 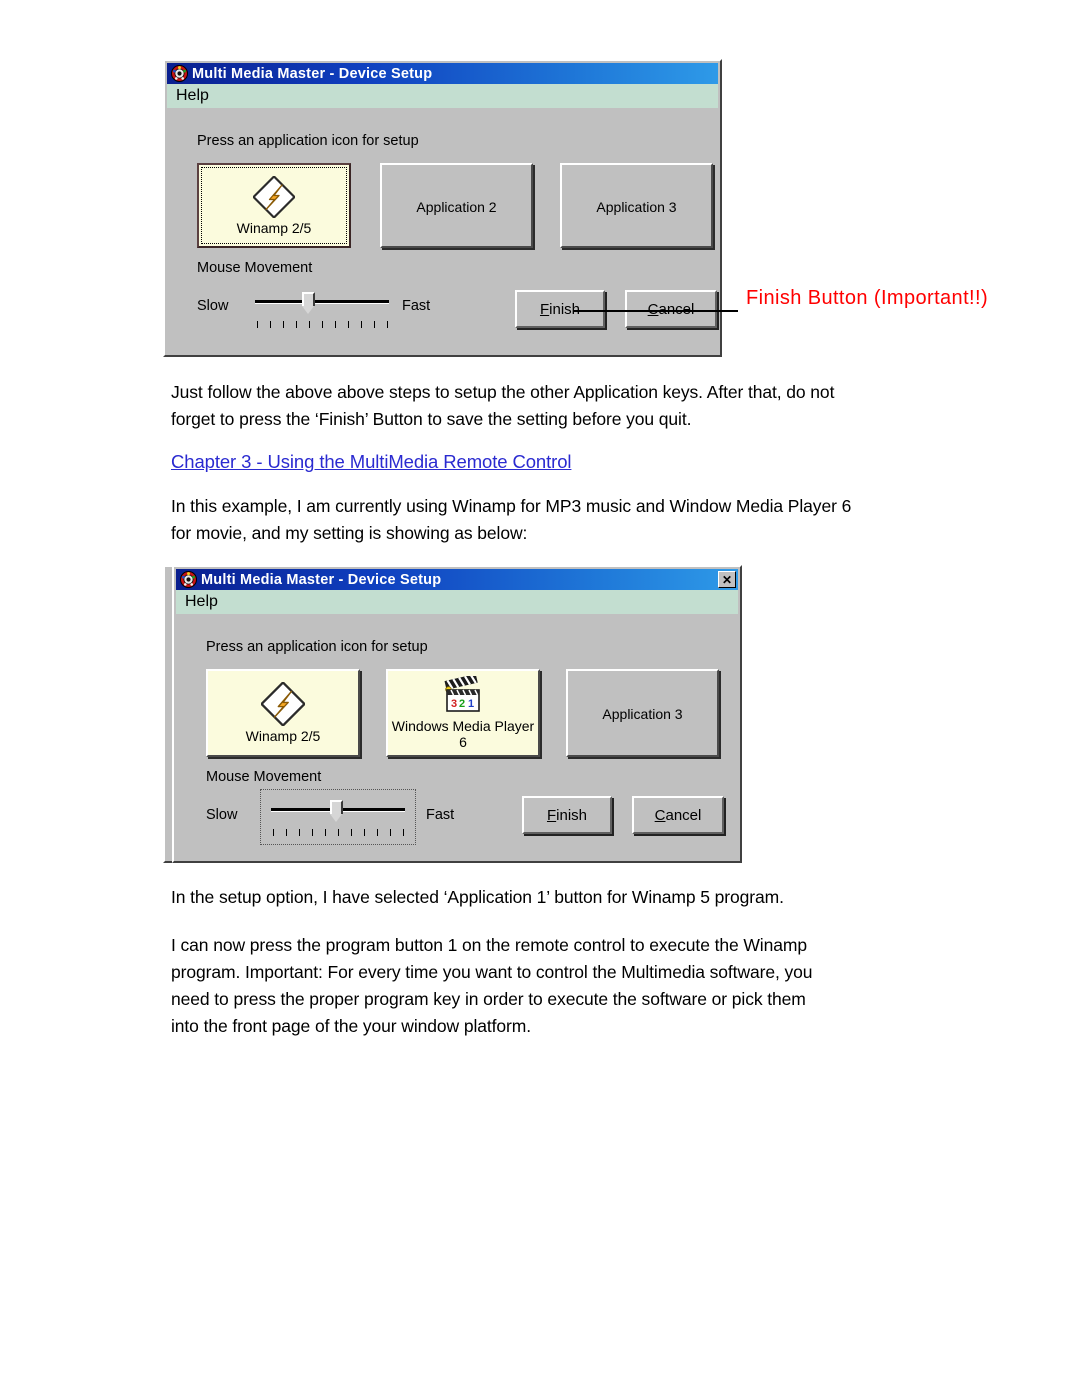 I want to click on svg-text: 3, so click(x=454, y=704).